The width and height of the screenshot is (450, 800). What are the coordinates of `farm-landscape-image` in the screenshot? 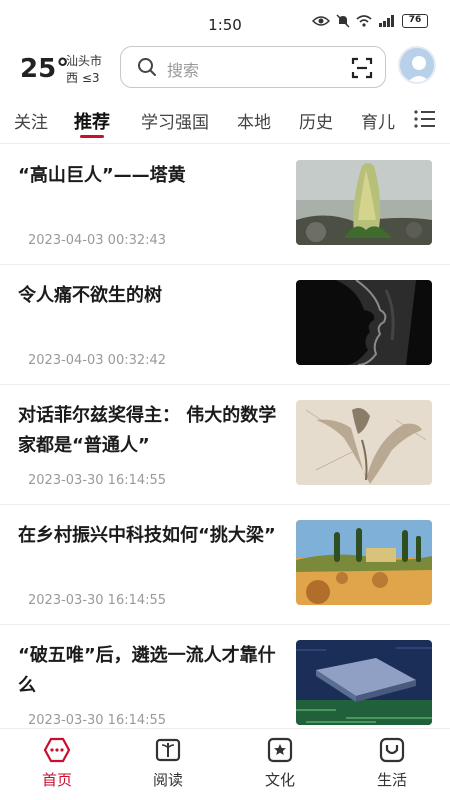 It's located at (364, 562).